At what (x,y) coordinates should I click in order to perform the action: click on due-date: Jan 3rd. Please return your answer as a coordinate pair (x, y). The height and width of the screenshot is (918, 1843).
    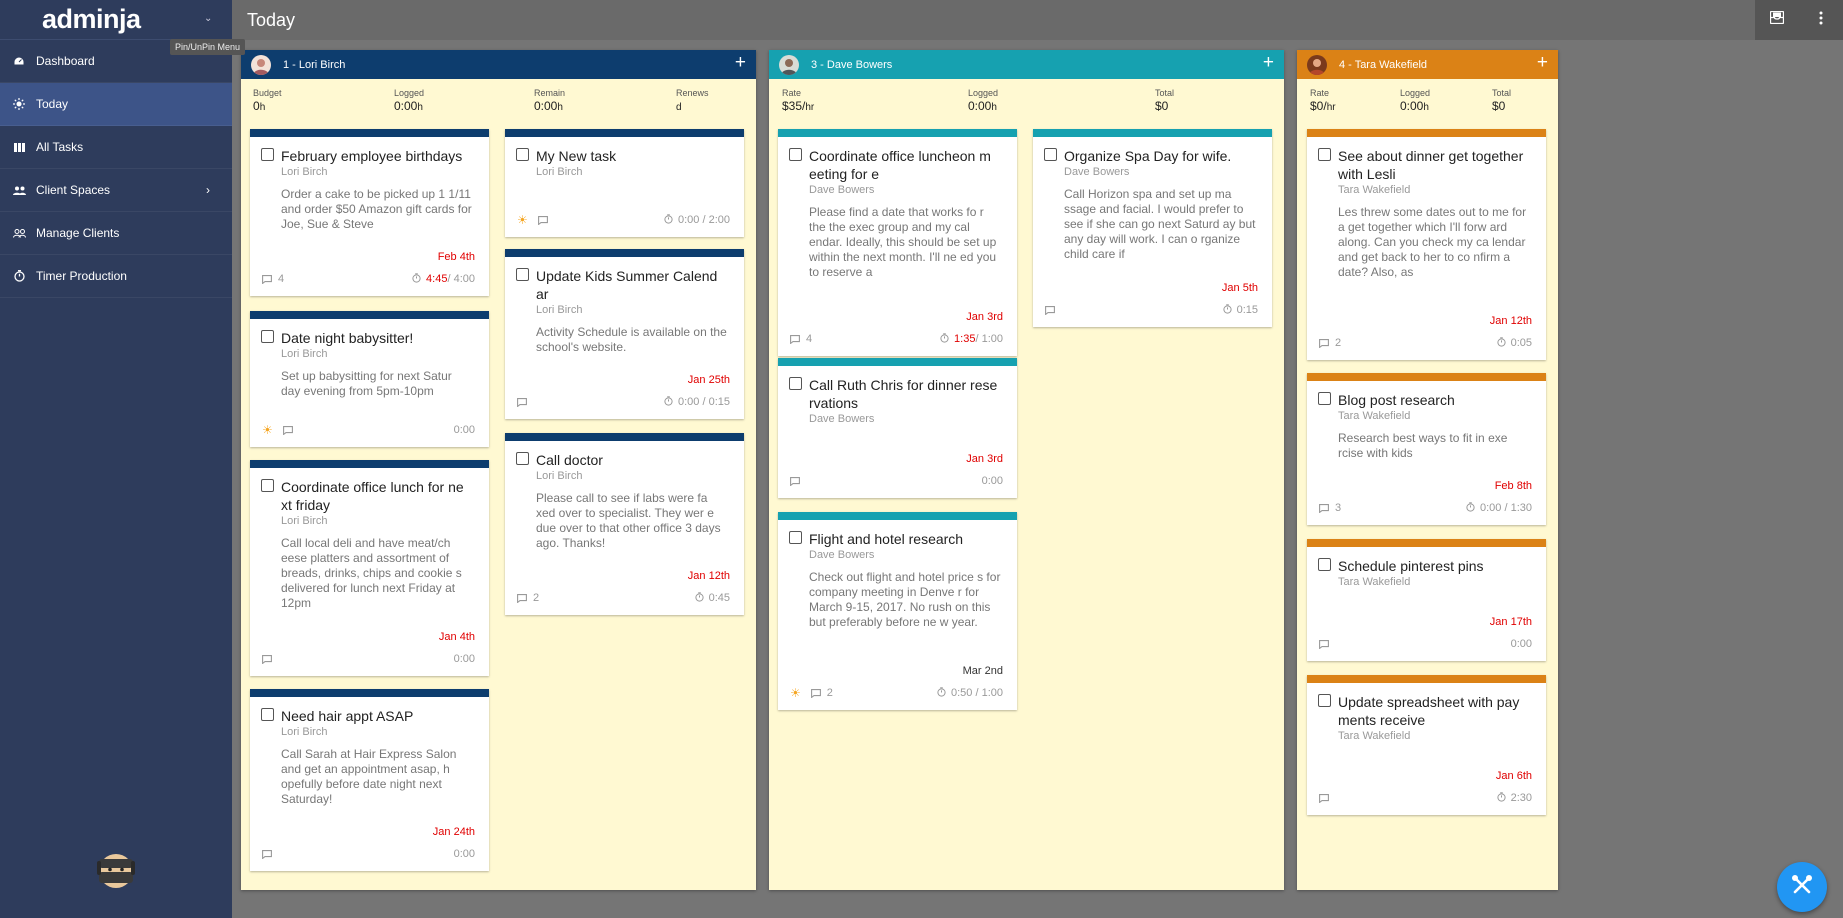
    Looking at the image, I should click on (984, 317).